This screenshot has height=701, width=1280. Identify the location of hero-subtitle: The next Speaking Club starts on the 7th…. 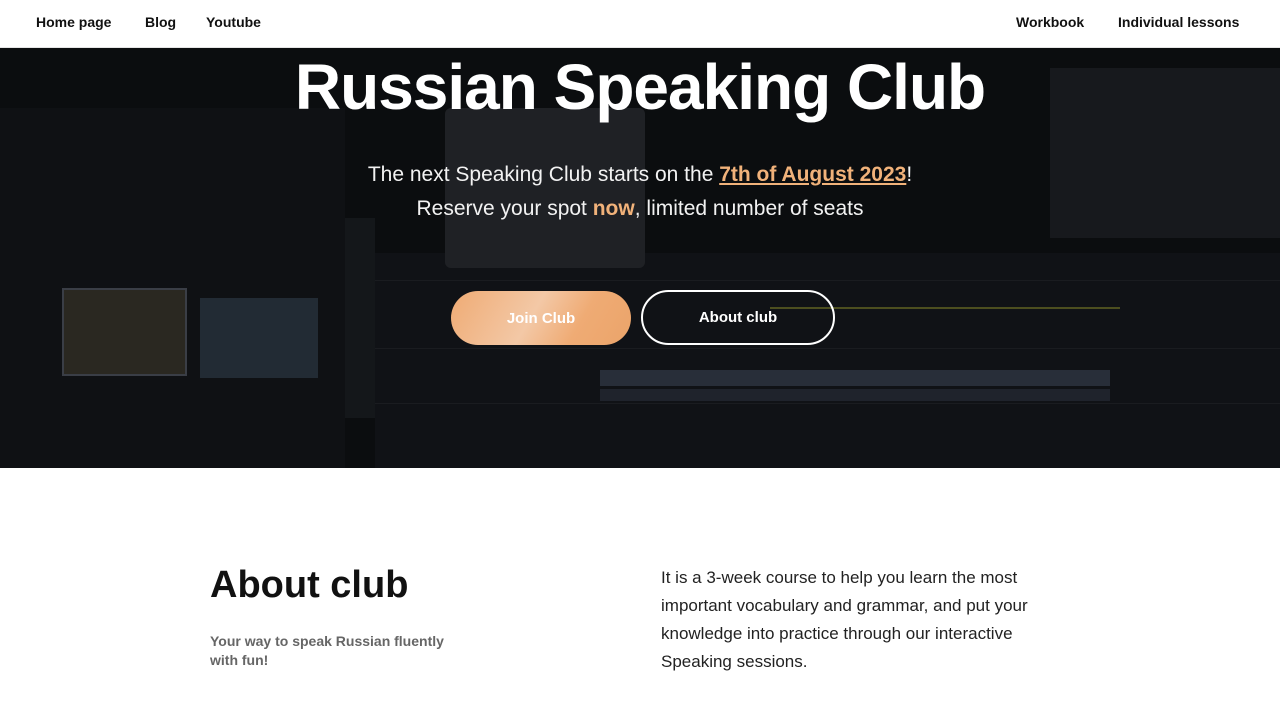
(640, 192).